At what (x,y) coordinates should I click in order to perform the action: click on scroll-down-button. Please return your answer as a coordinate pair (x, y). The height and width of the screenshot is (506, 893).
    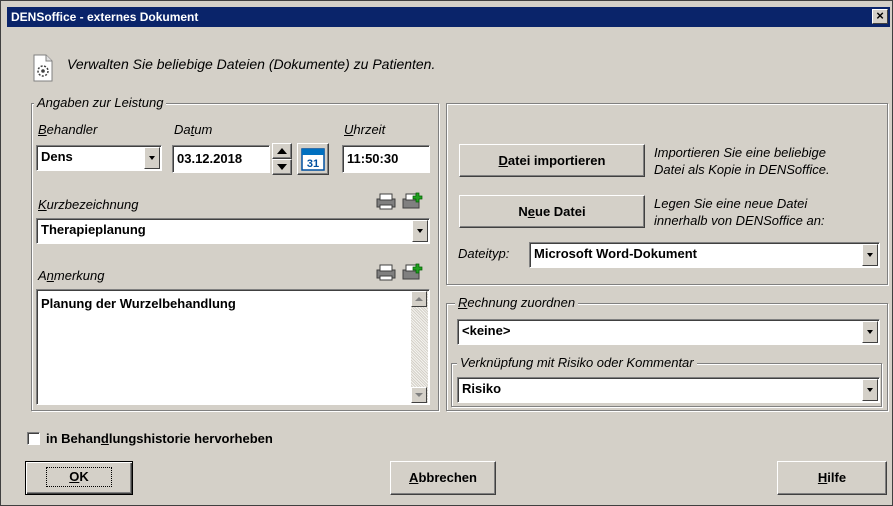
    Looking at the image, I should click on (419, 395).